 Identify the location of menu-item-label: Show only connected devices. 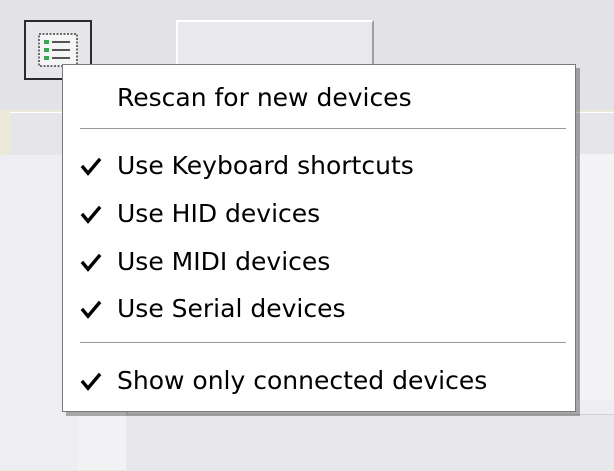
(302, 380).